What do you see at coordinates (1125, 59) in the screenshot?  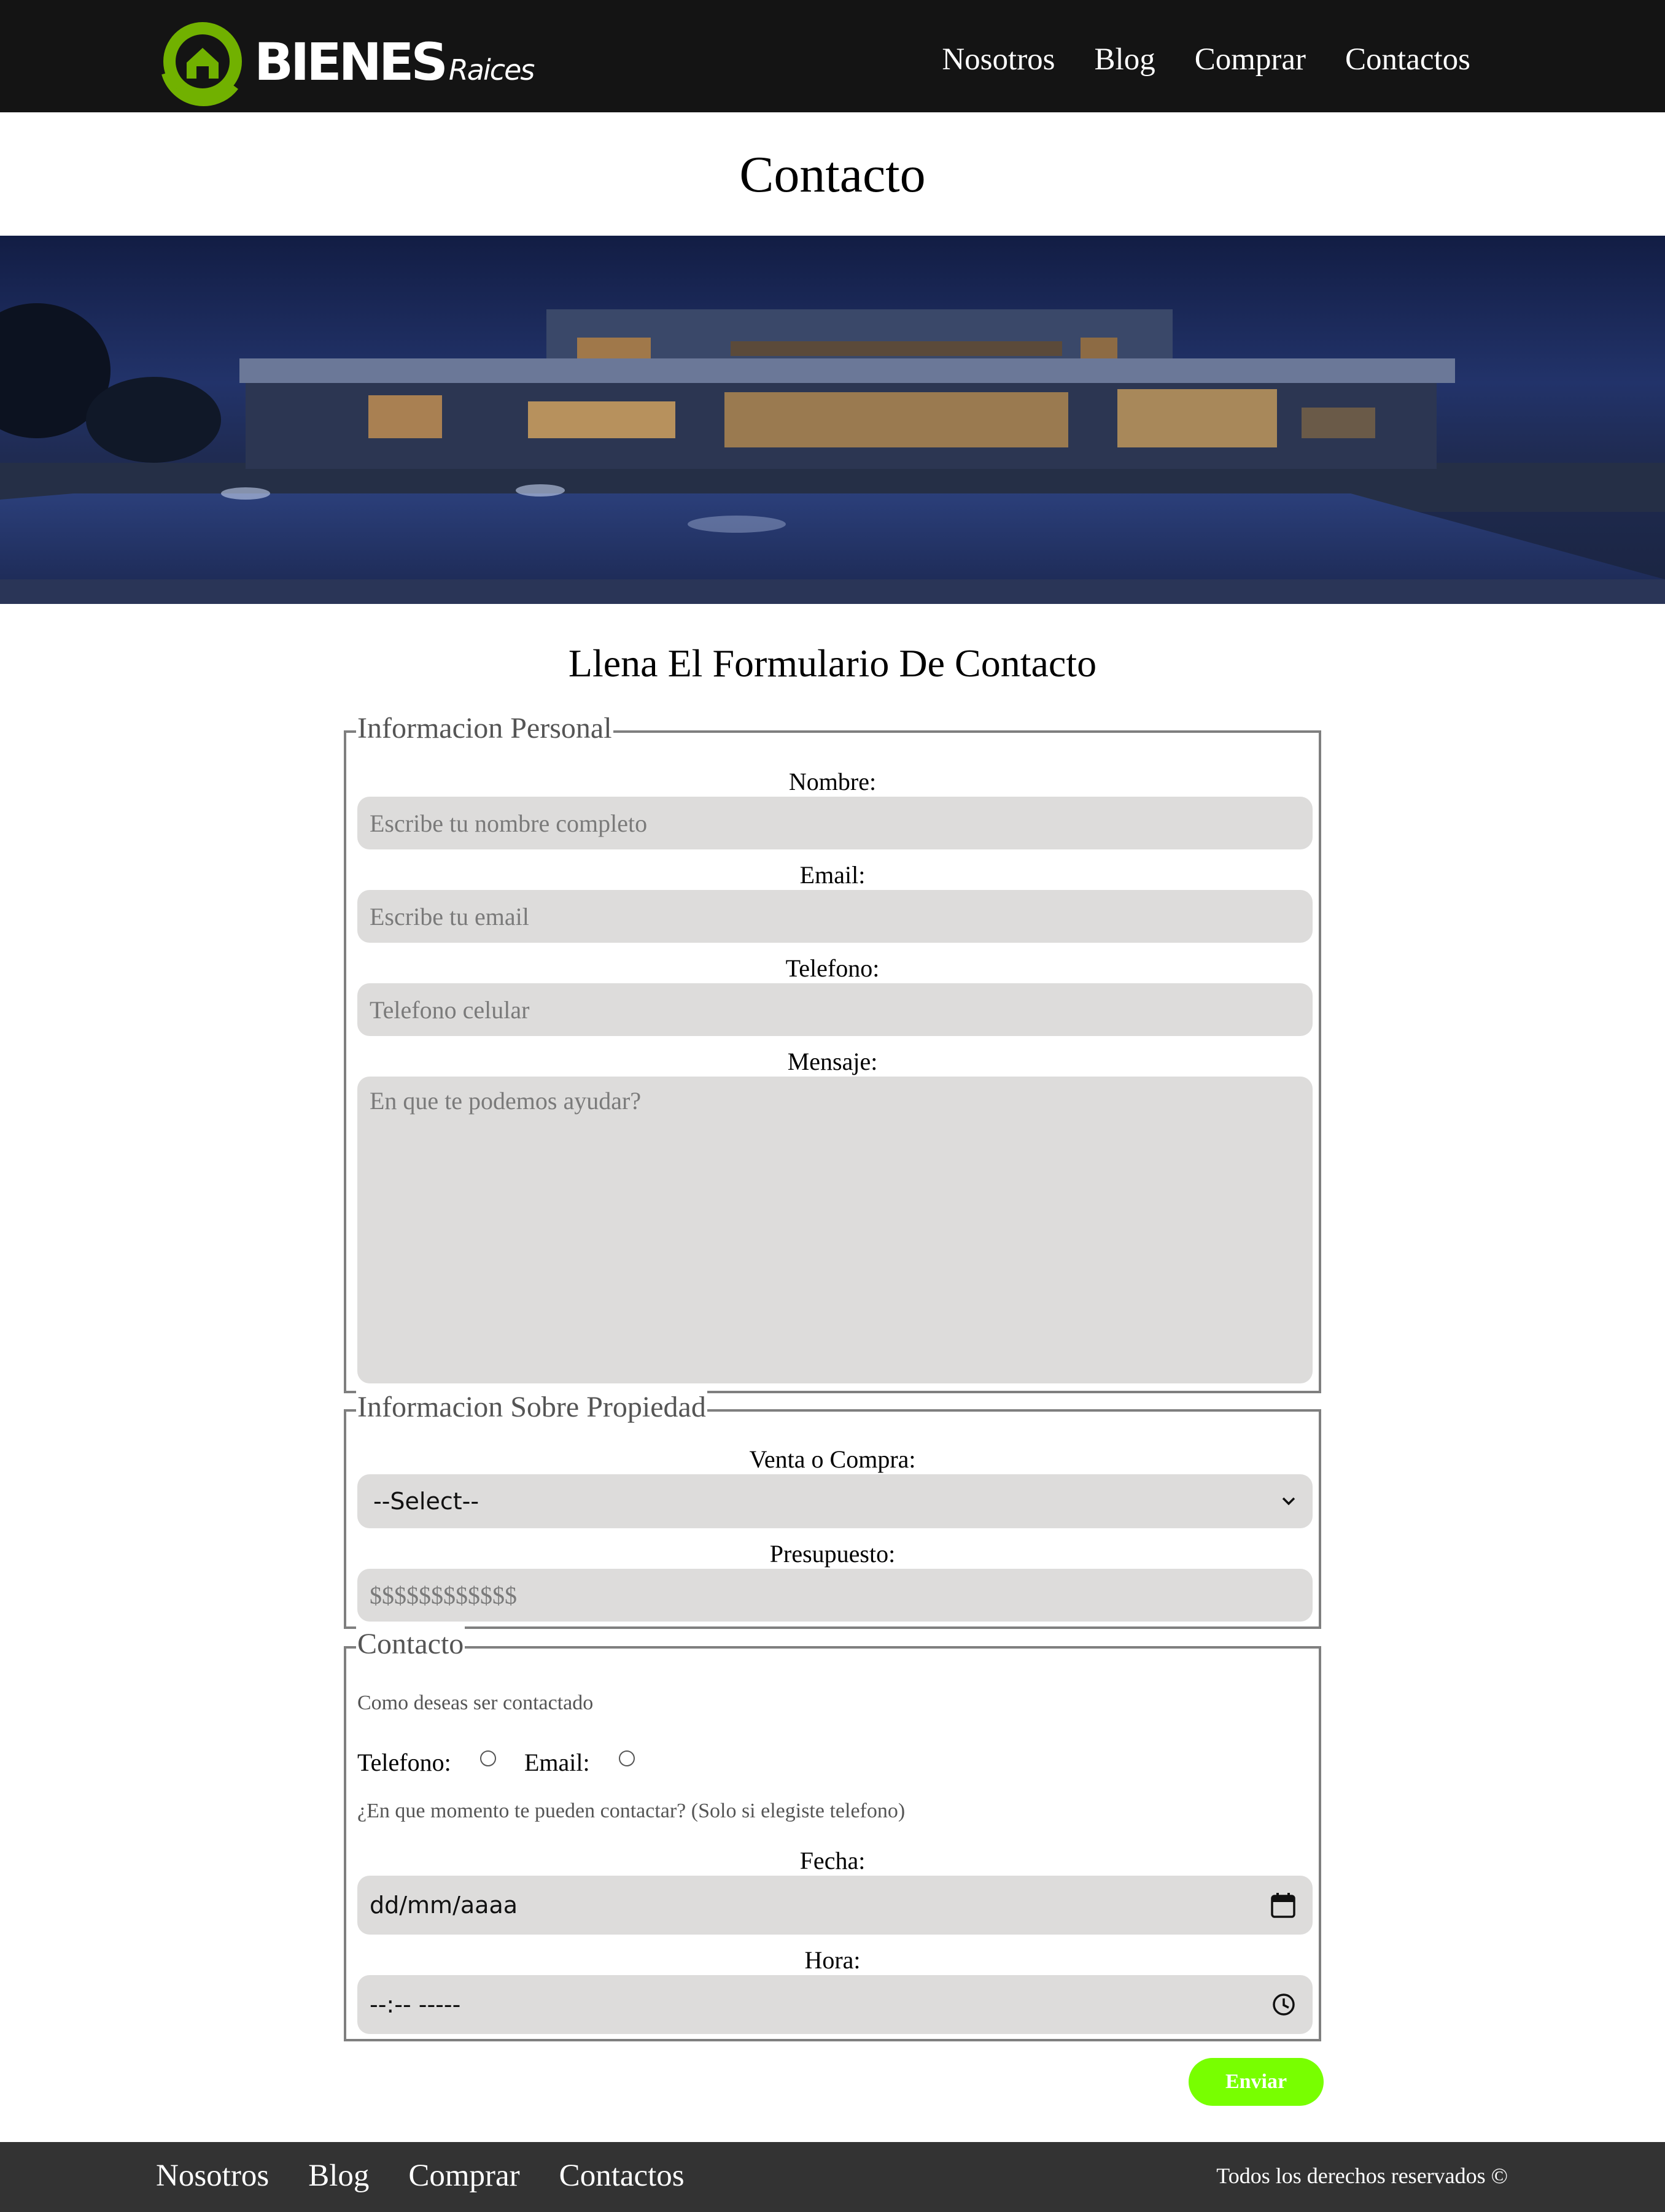 I see `nav-link-blog: Blog` at bounding box center [1125, 59].